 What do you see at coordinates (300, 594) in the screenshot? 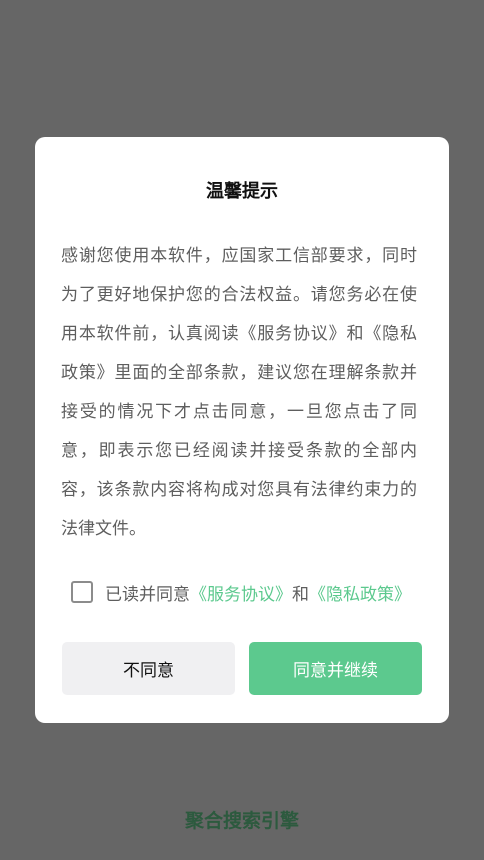
I see `agreement-conjunction: 和` at bounding box center [300, 594].